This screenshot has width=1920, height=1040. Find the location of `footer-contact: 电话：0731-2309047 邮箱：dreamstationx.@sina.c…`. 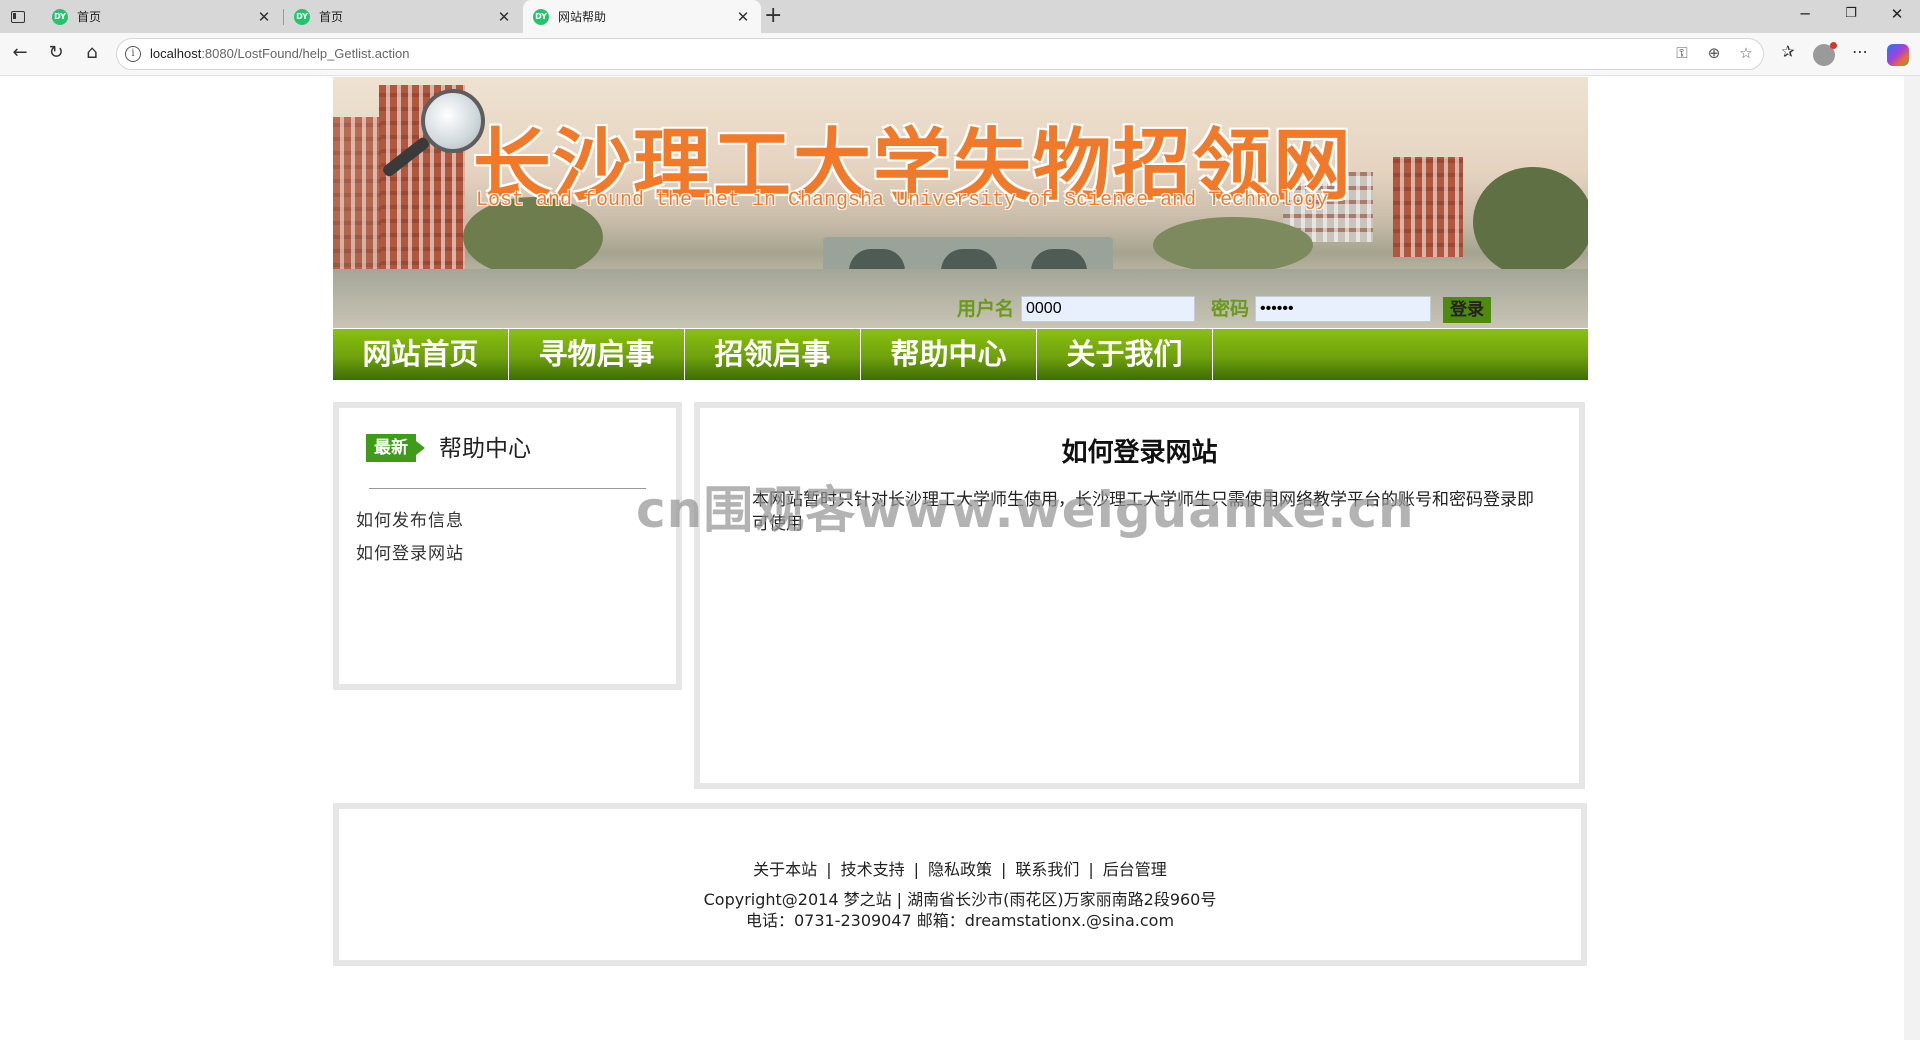

footer-contact: 电话：0731-2309047 邮箱：dreamstationx.@sina.c… is located at coordinates (960, 920).